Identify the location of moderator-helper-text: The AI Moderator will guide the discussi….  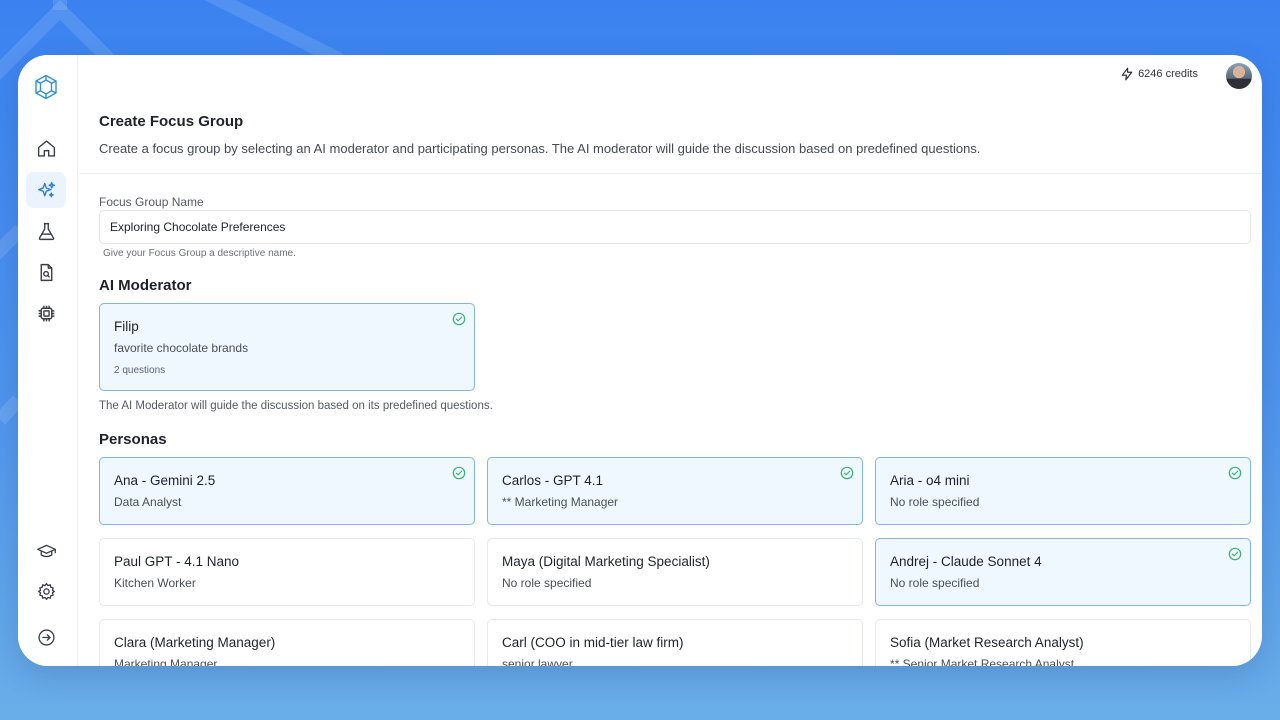
(296, 406).